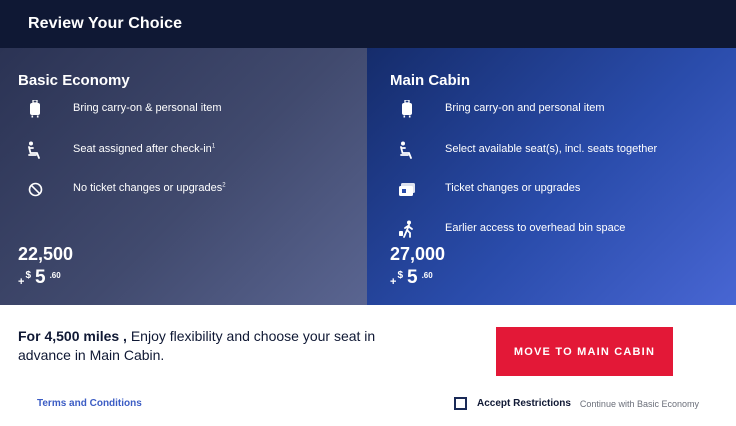 The height and width of the screenshot is (426, 736). What do you see at coordinates (72, 336) in the screenshot?
I see `upsell-miles-highlight: For 4,500 miles ,` at bounding box center [72, 336].